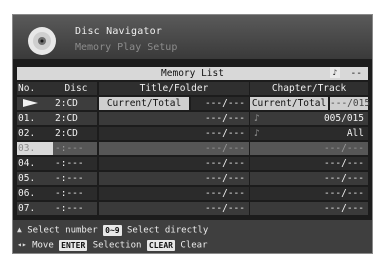 The height and width of the screenshot is (269, 385). I want to click on up-down-arrow-icon: ▲, so click(19, 229).